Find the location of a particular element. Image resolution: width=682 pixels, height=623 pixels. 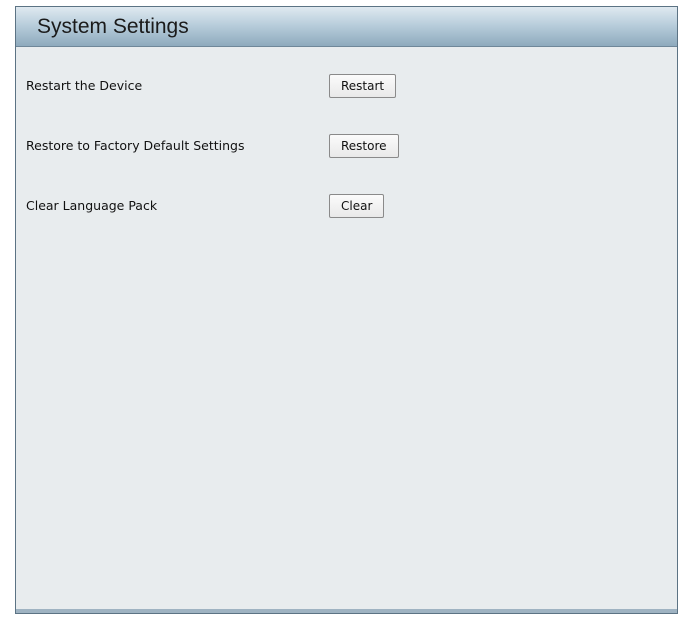

restore-button: Restore is located at coordinates (364, 146).